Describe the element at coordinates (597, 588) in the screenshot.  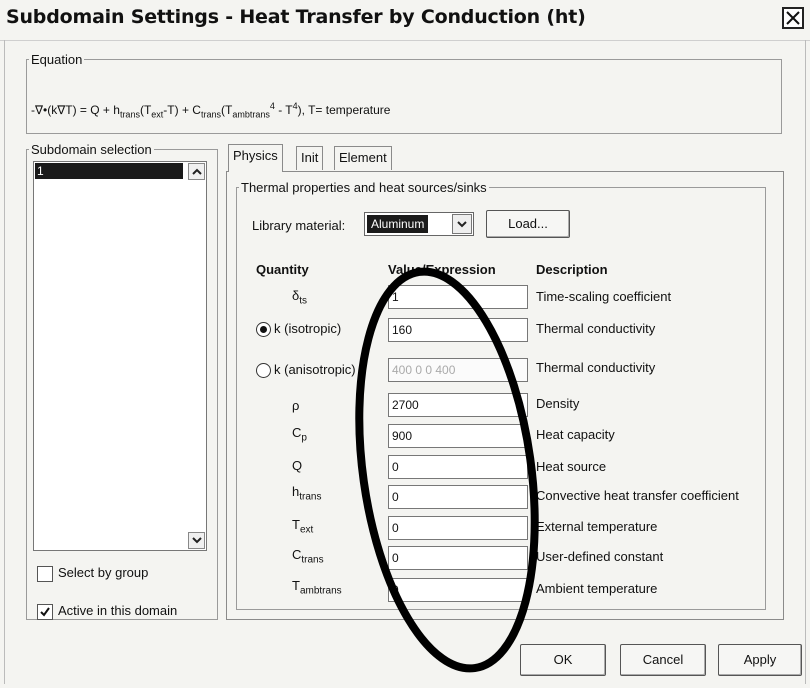
I see `description-text: Ambient temperature` at that location.